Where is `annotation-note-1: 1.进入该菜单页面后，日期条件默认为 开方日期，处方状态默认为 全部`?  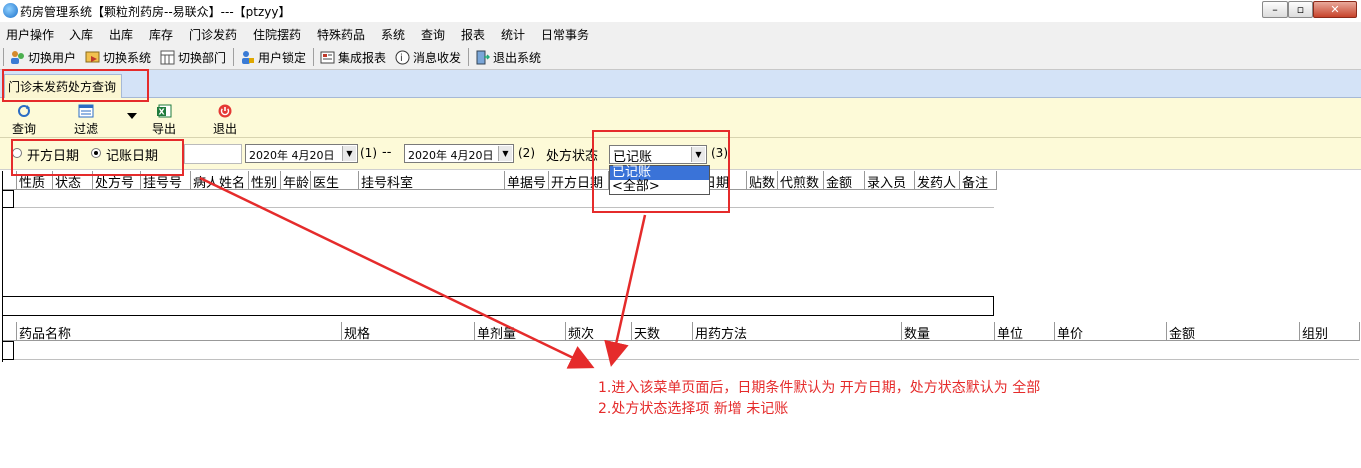 annotation-note-1: 1.进入该菜单页面后，日期条件默认为 开方日期，处方状态默认为 全部 is located at coordinates (819, 388).